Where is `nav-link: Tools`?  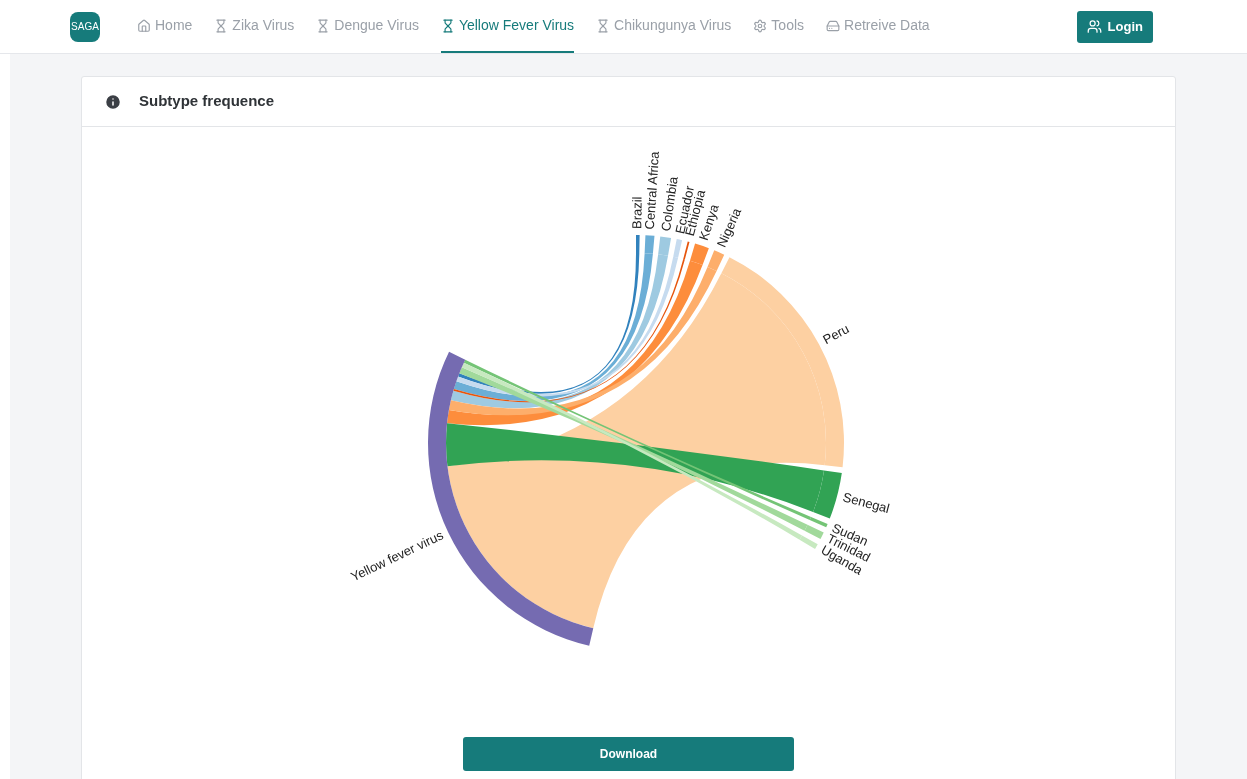 nav-link: Tools is located at coordinates (779, 26).